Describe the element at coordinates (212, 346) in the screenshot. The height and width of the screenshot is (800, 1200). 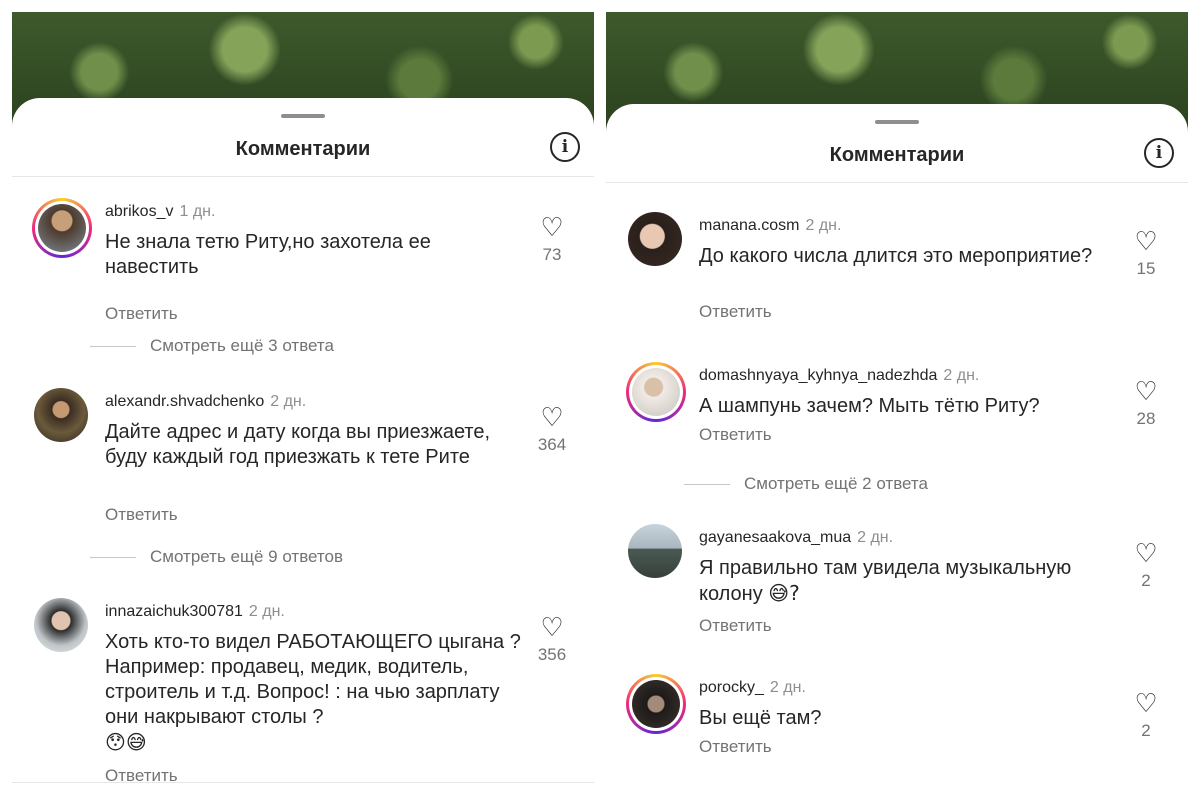
I see `view-more-replies: Смотреть ещё 3 ответа` at that location.